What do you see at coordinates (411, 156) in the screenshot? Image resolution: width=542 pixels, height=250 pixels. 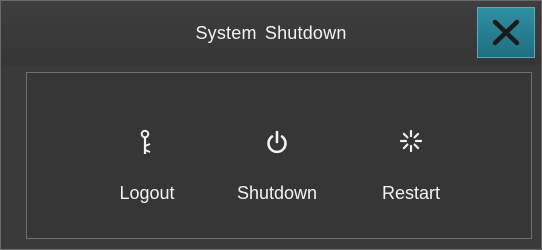 I see `restart-button: Restart` at bounding box center [411, 156].